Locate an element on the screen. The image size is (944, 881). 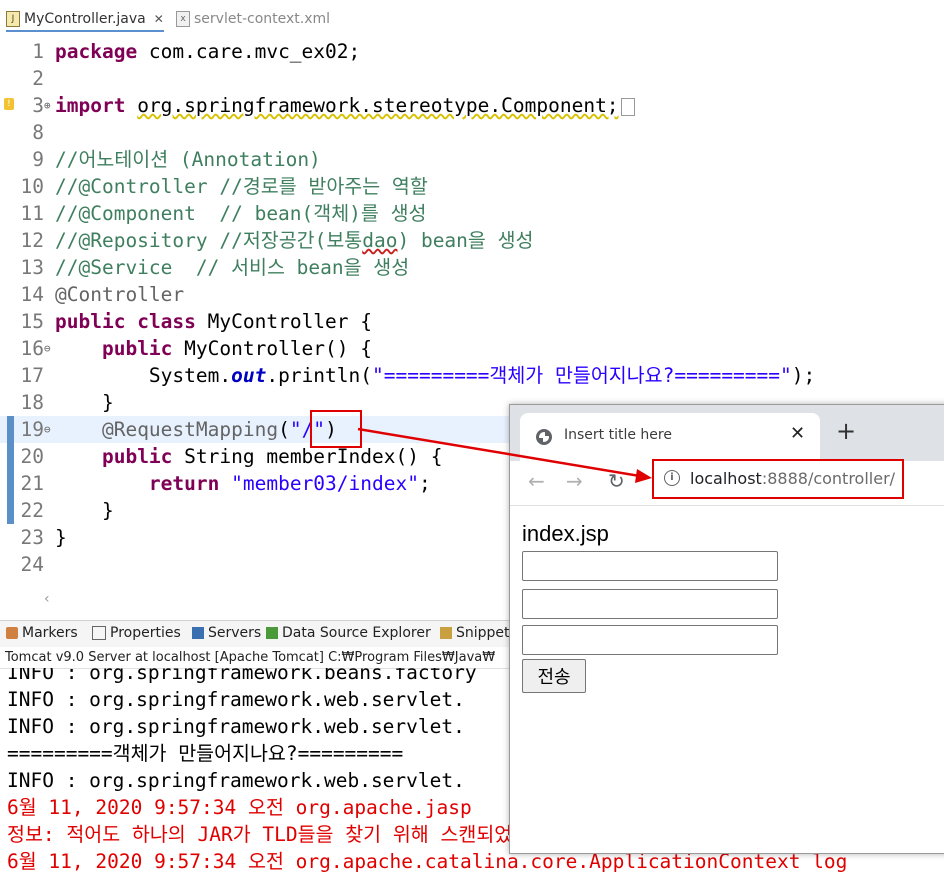
url-text: localhost:8888/controller/ is located at coordinates (792, 478).